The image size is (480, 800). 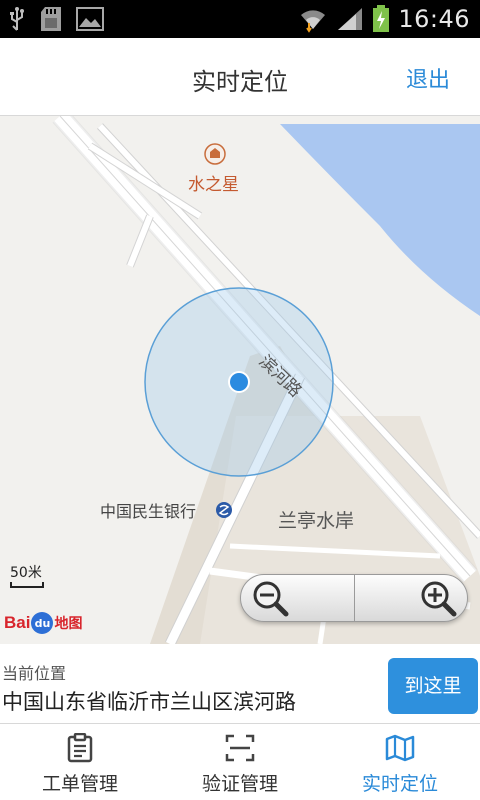 What do you see at coordinates (149, 702) in the screenshot?
I see `current-address: 中国山东省临沂市兰山区滨河路` at bounding box center [149, 702].